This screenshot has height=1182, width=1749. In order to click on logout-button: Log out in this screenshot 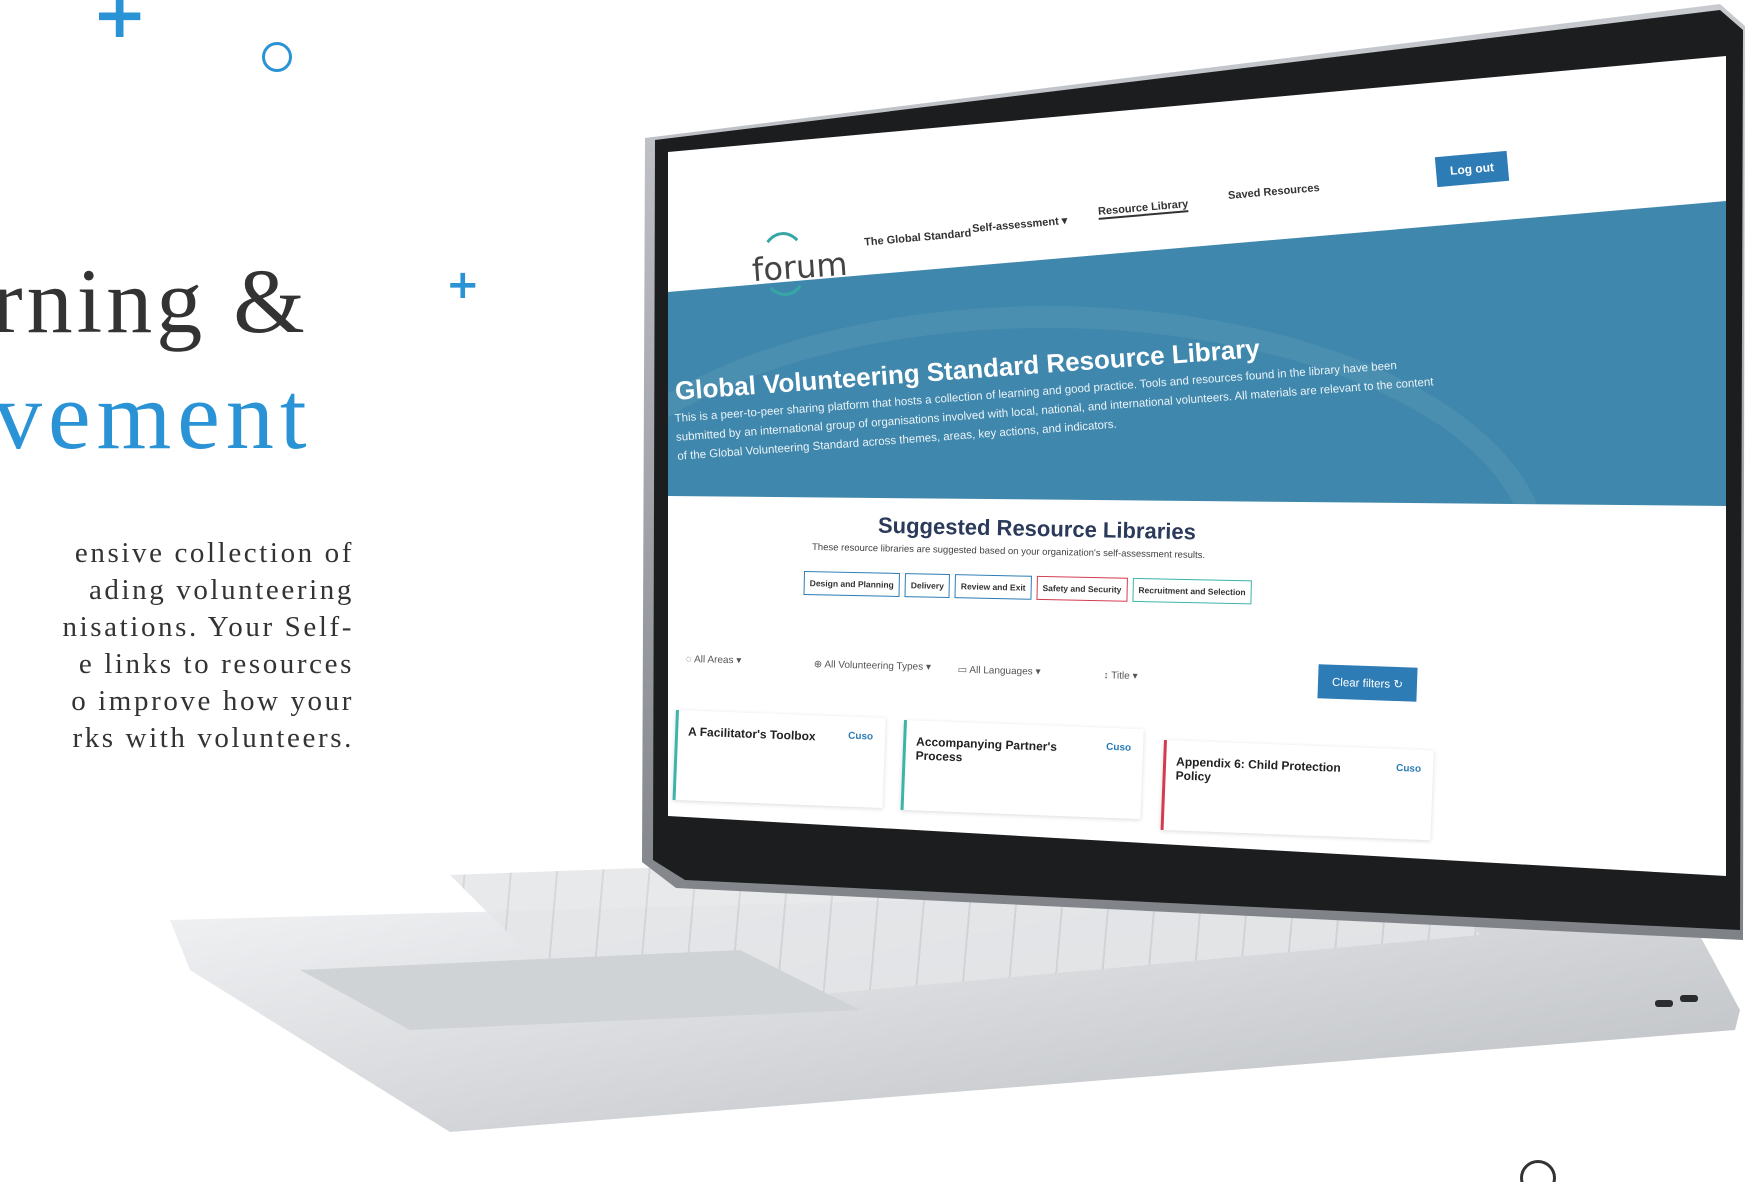, I will do `click(1472, 169)`.